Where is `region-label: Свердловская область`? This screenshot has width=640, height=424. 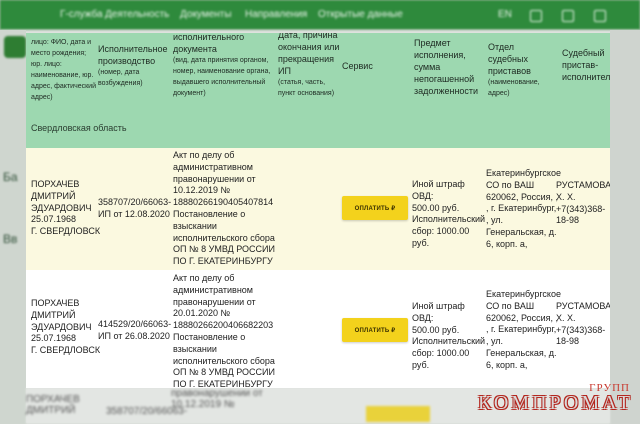
region-label: Свердловская область is located at coordinates (79, 128).